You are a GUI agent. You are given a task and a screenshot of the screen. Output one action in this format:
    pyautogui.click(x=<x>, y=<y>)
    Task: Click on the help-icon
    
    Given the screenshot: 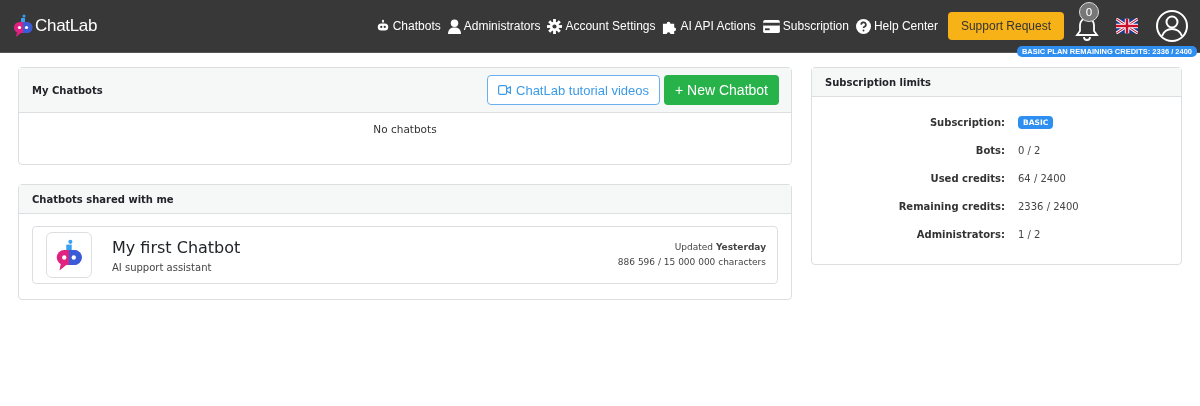 What is the action you would take?
    pyautogui.click(x=863, y=26)
    